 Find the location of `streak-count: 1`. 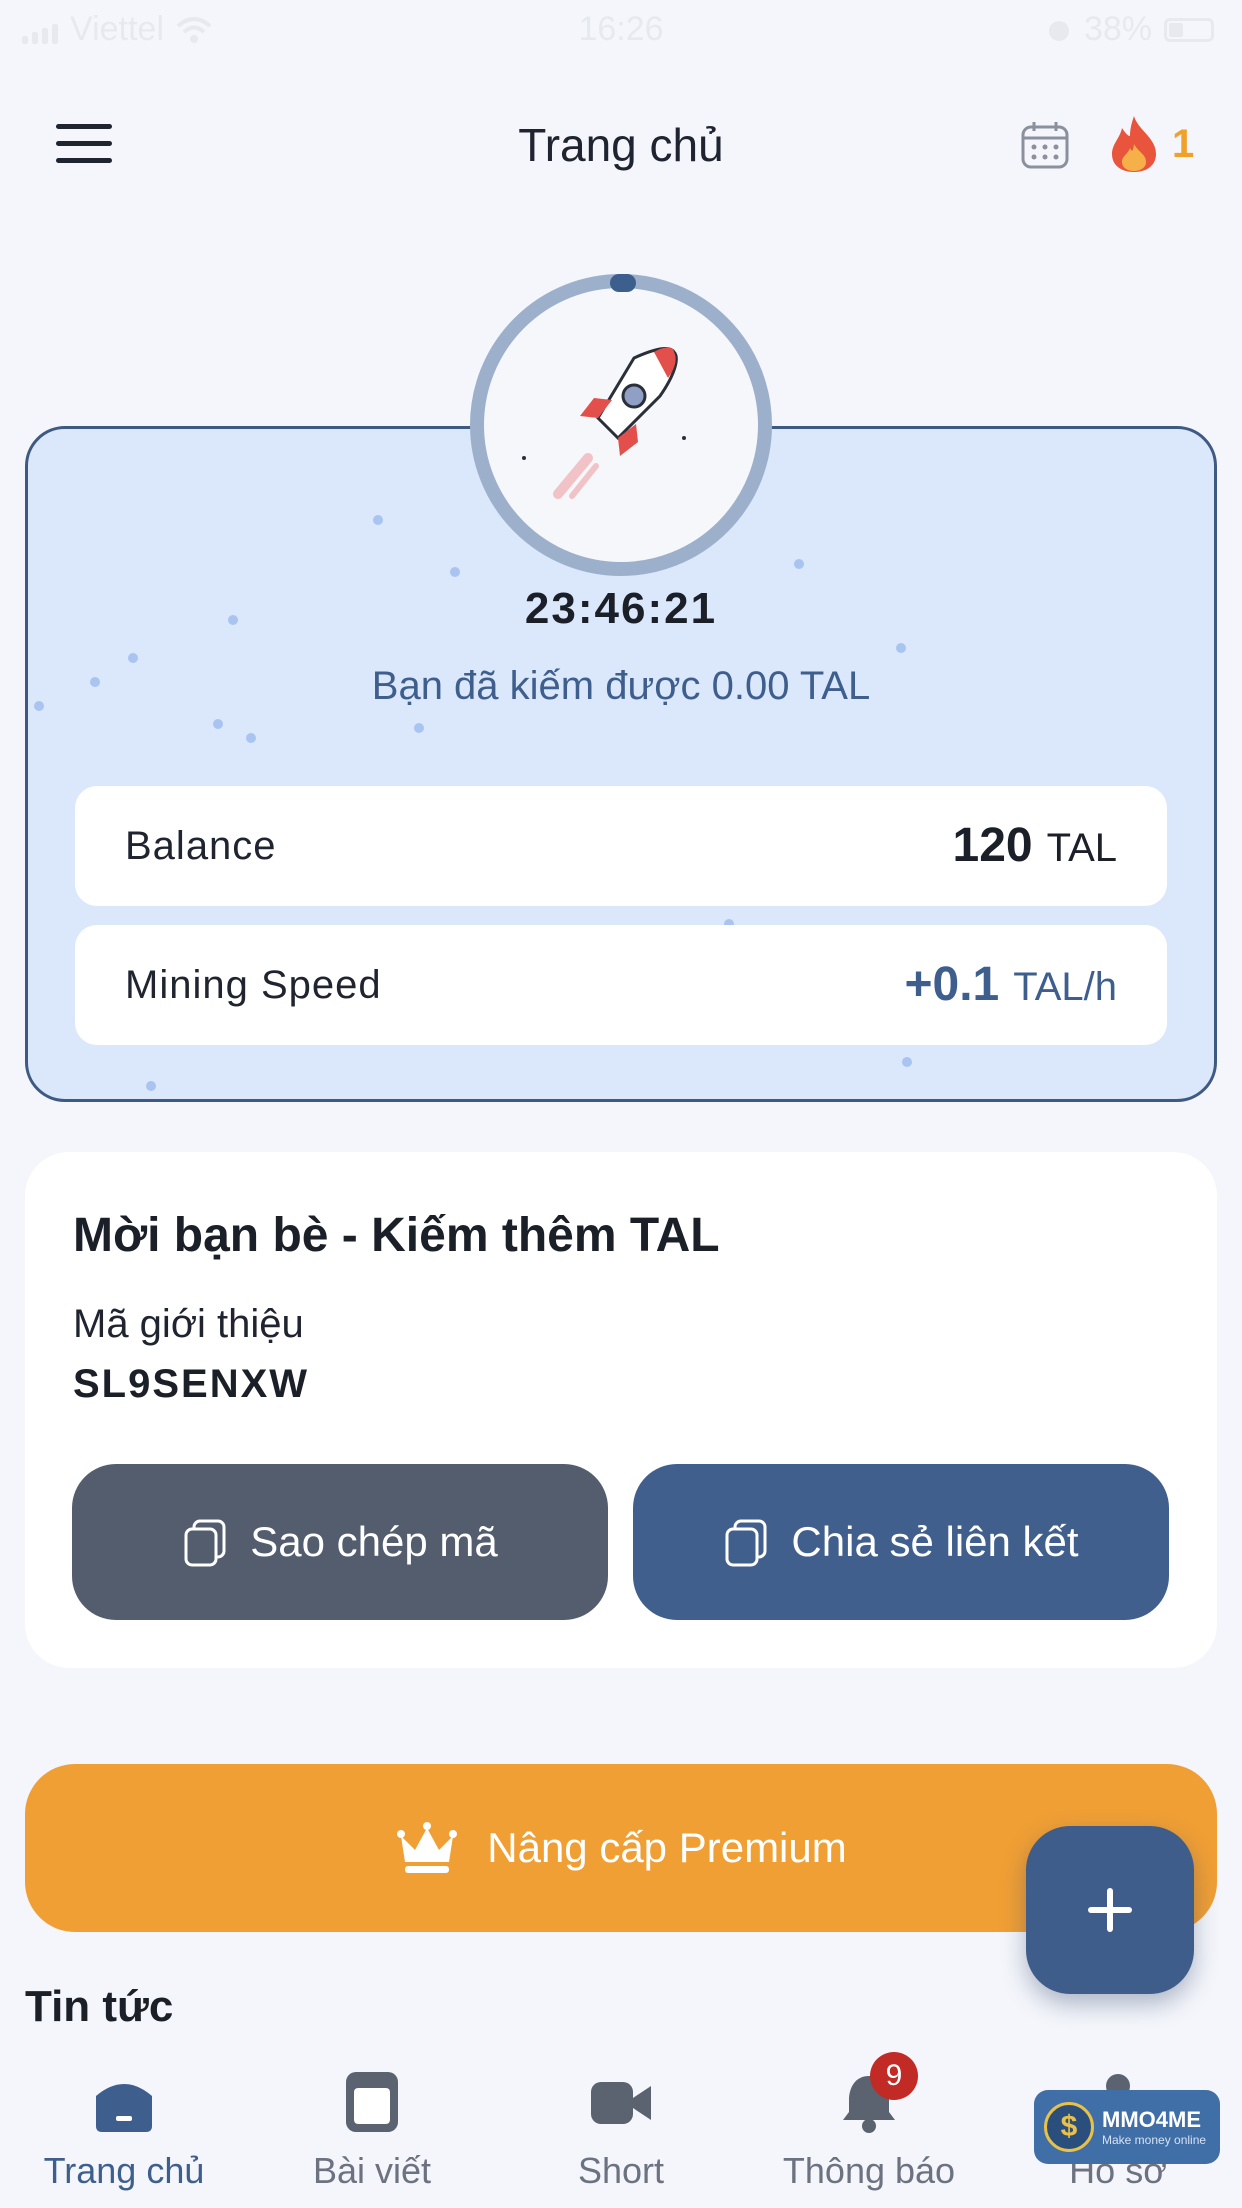

streak-count: 1 is located at coordinates (1183, 143).